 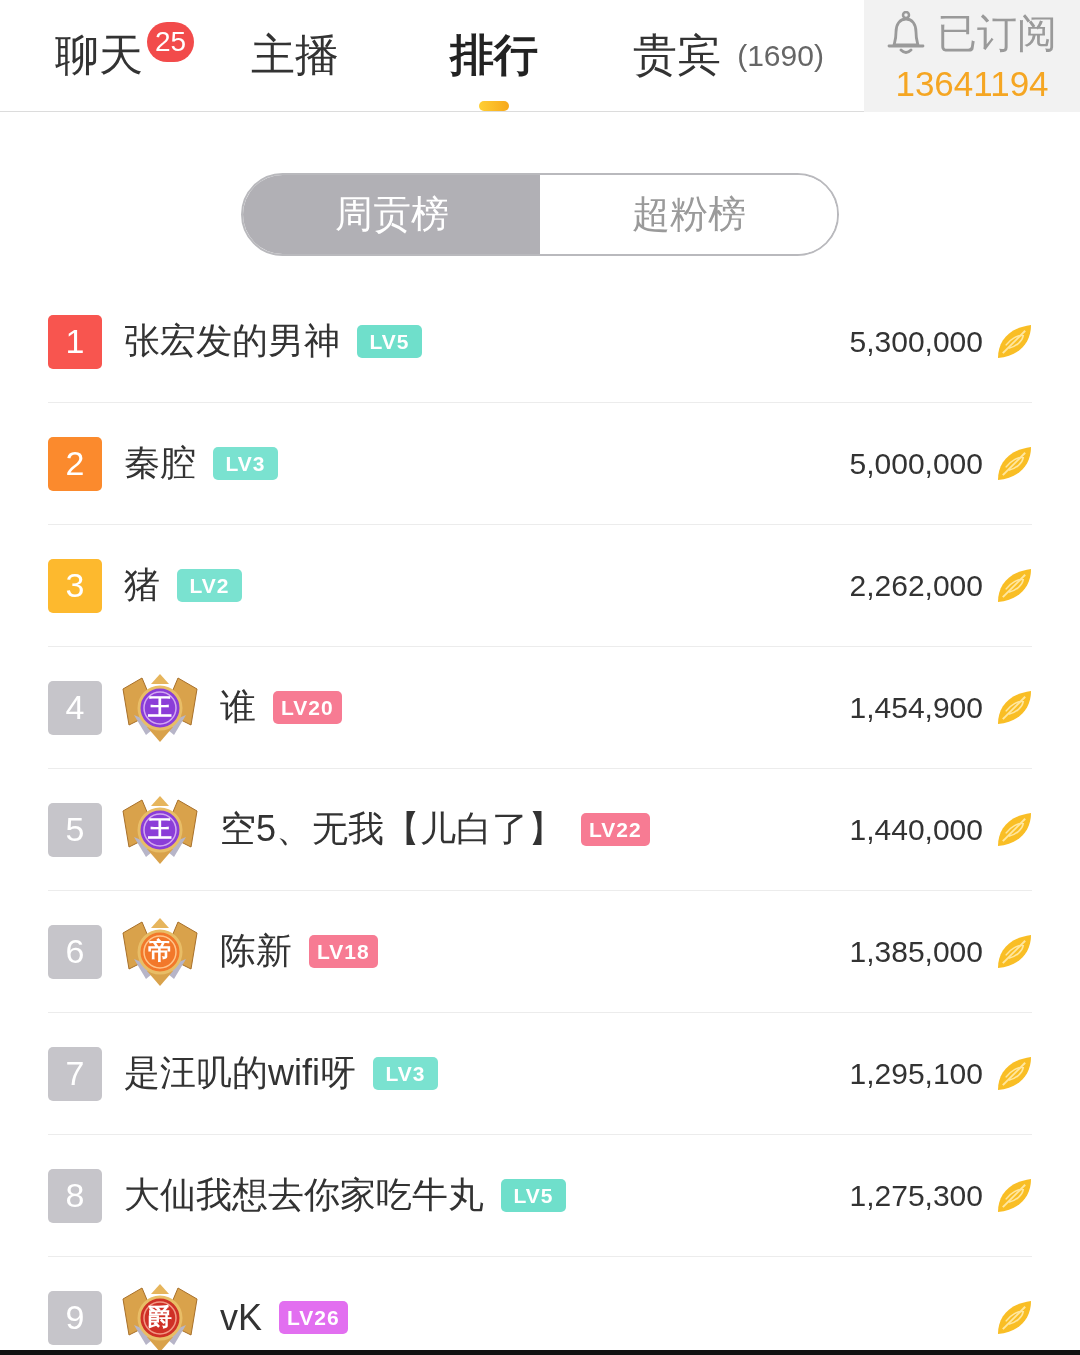 I want to click on rank-number: 2, so click(x=75, y=463).